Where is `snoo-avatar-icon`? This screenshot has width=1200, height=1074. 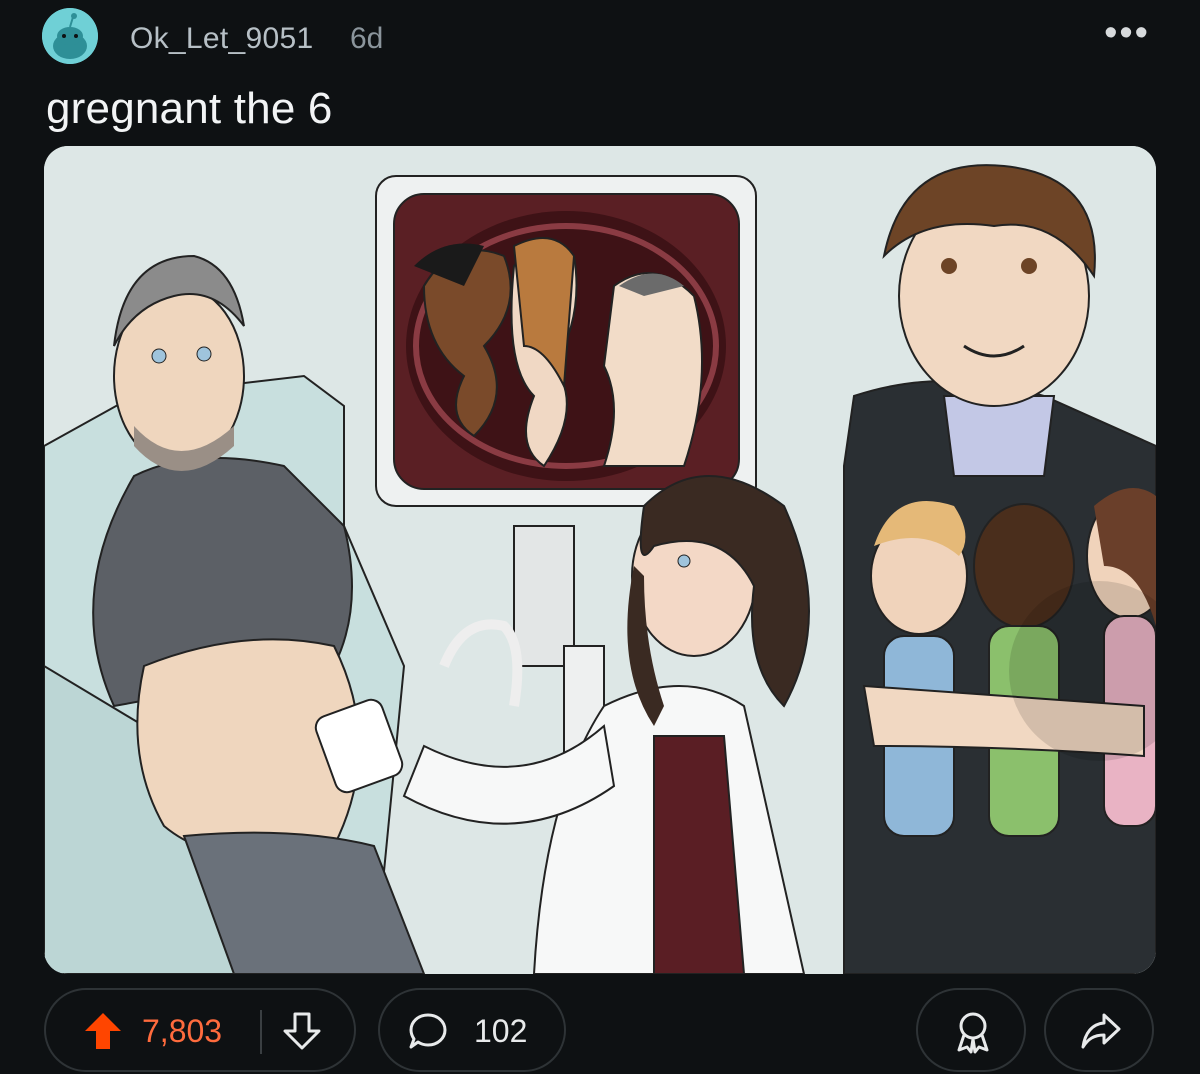
snoo-avatar-icon is located at coordinates (70, 36).